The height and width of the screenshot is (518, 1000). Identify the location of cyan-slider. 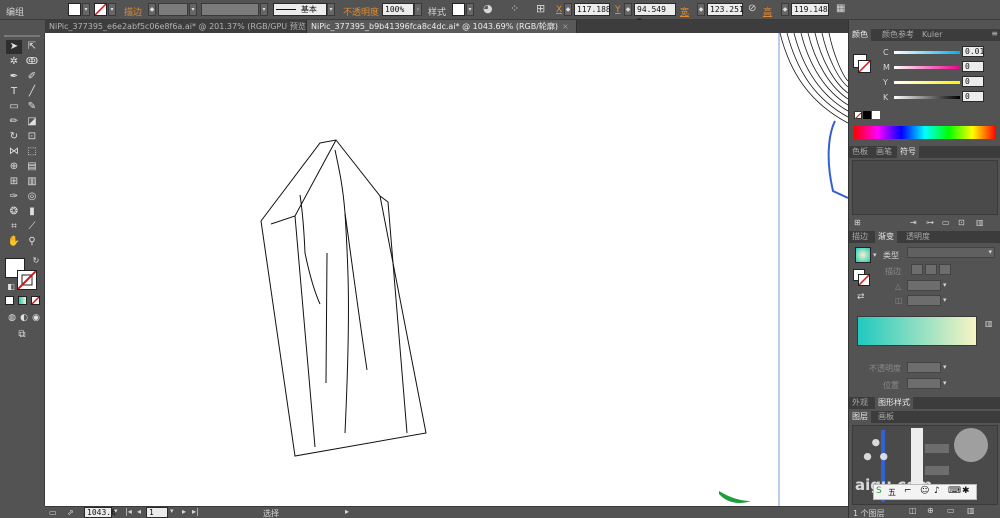
(927, 52).